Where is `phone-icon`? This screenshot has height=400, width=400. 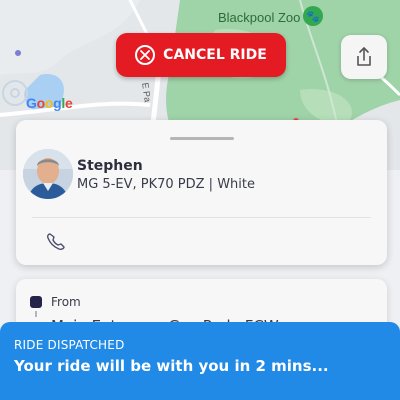
phone-icon is located at coordinates (56, 241).